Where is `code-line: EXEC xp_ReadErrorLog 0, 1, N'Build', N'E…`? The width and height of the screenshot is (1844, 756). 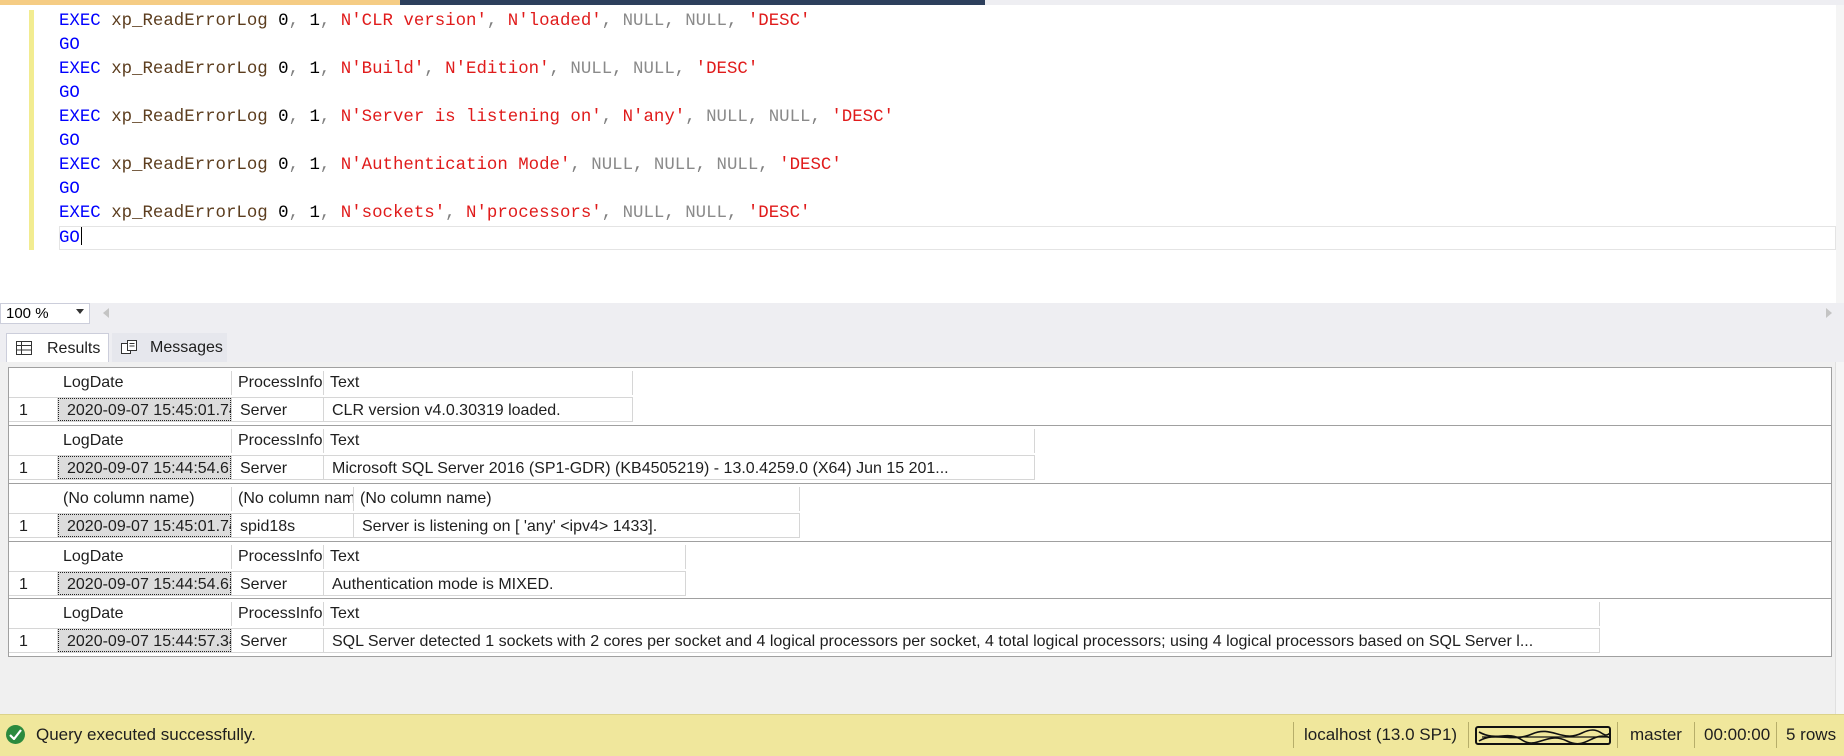 code-line: EXEC xp_ReadErrorLog 0, 1, N'Build', N'E… is located at coordinates (947, 70).